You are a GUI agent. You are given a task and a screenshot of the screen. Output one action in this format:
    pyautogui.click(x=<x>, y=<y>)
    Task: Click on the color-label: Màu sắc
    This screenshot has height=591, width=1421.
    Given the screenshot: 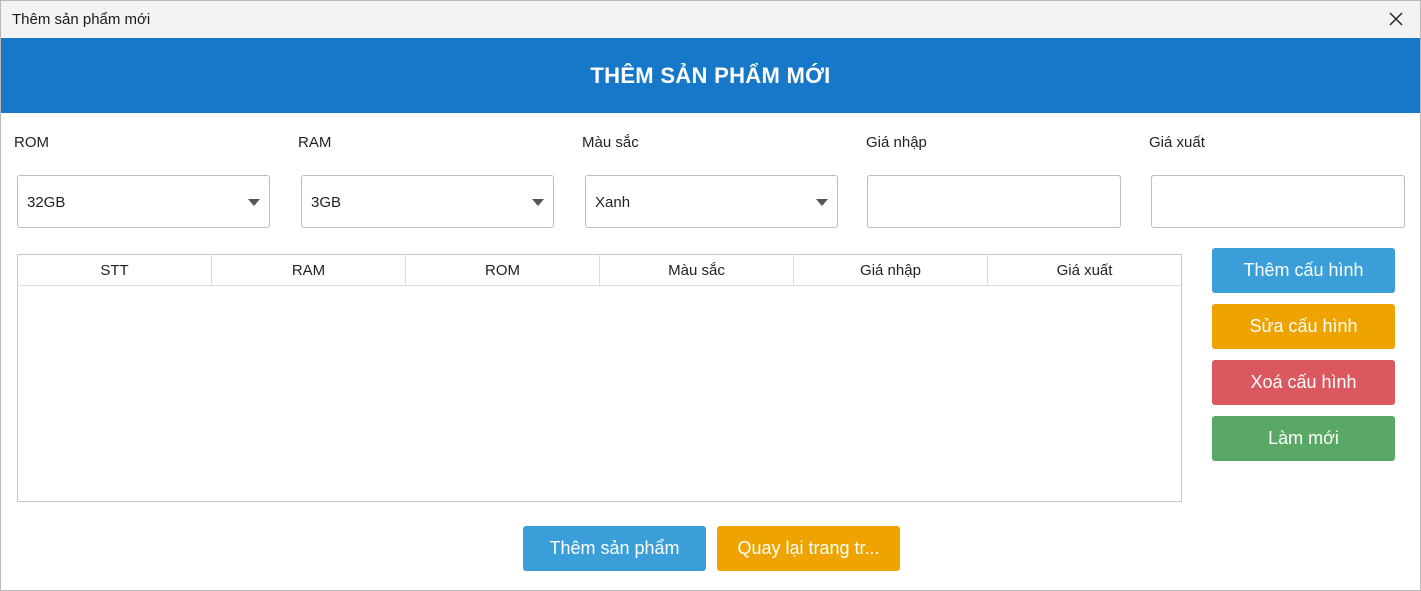 What is the action you would take?
    pyautogui.click(x=610, y=142)
    